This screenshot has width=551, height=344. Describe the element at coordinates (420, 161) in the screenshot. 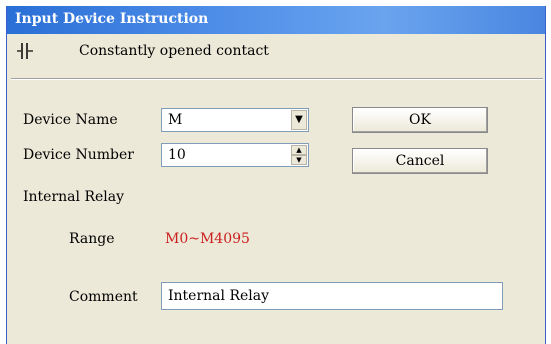

I see `cancel-button: Cancel` at that location.